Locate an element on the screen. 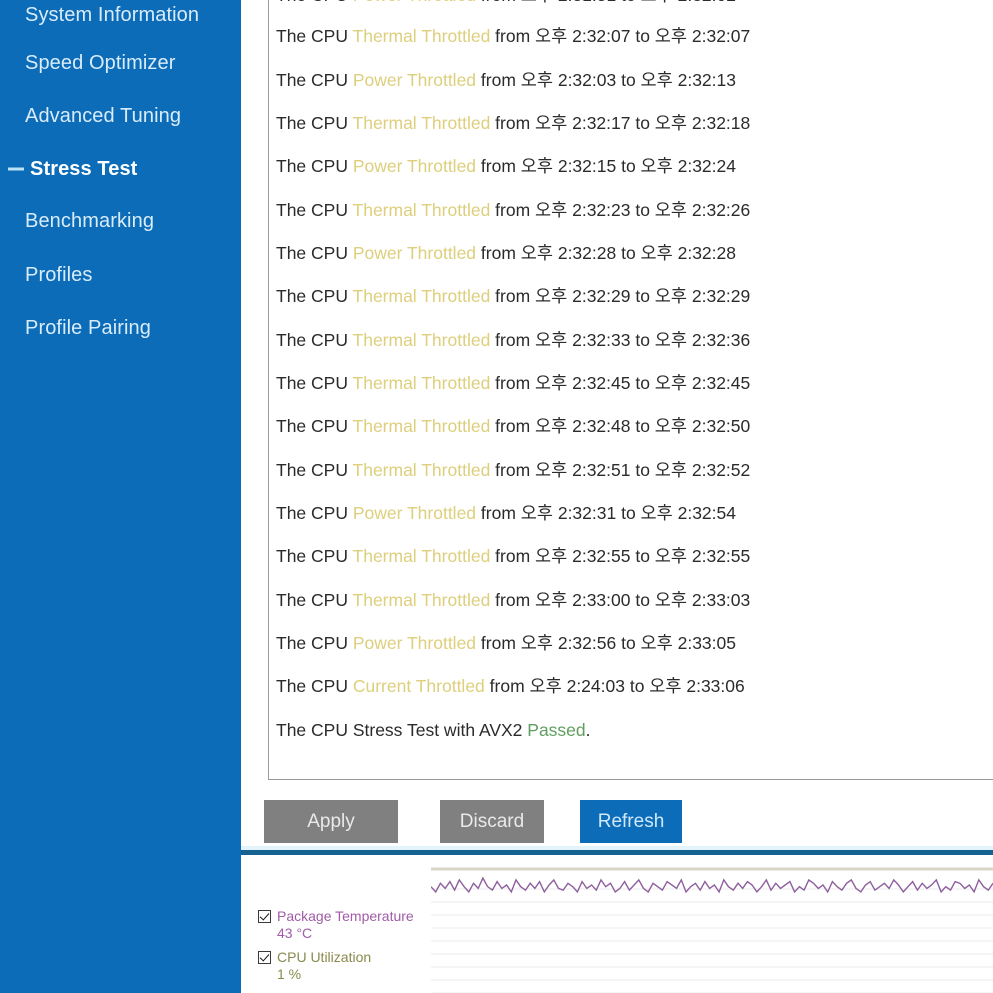 The image size is (993, 993). log-entry-suffix: from 오후 2:32:29 to 오후 2:32:29 is located at coordinates (620, 296).